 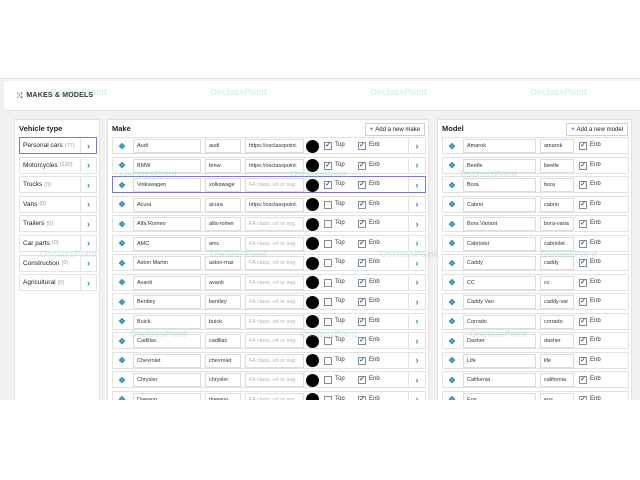 What do you see at coordinates (557, 204) in the screenshot?
I see `model-slug-input: cabrio` at bounding box center [557, 204].